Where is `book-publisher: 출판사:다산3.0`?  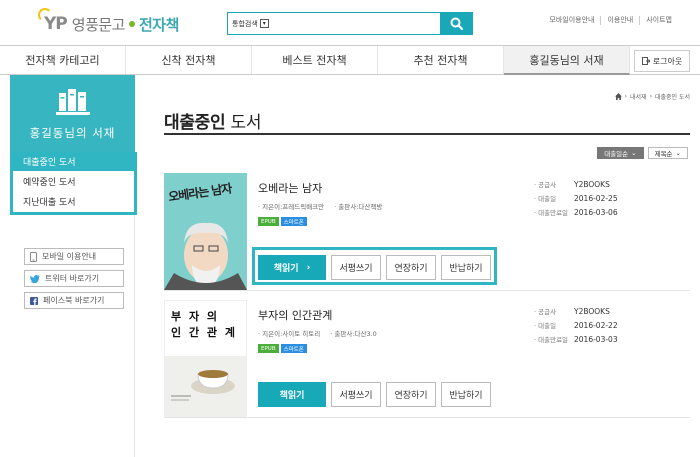
book-publisher: 출판사:다산3.0 is located at coordinates (353, 333).